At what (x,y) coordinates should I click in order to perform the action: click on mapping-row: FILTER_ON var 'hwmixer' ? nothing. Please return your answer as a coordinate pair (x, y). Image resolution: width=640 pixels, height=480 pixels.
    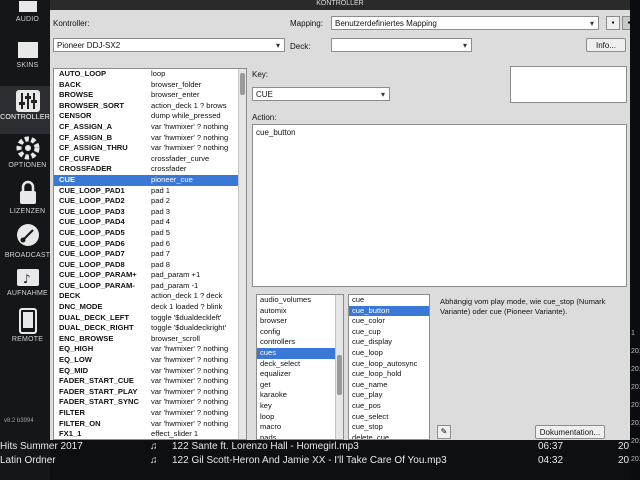
    Looking at the image, I should click on (150, 424).